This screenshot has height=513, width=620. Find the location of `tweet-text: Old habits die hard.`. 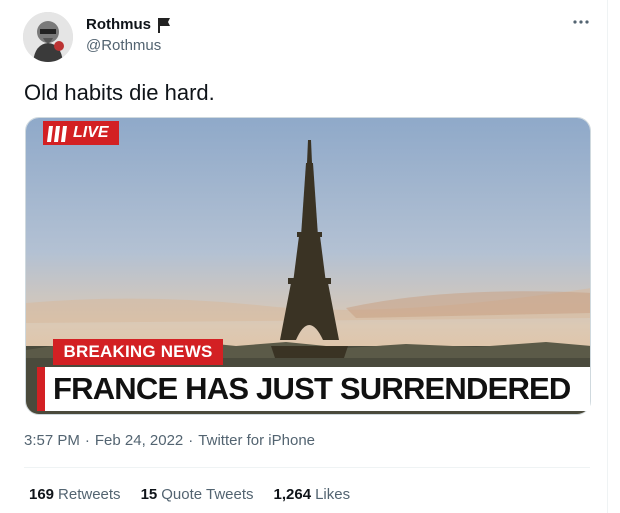

tweet-text: Old habits die hard. is located at coordinates (119, 92).